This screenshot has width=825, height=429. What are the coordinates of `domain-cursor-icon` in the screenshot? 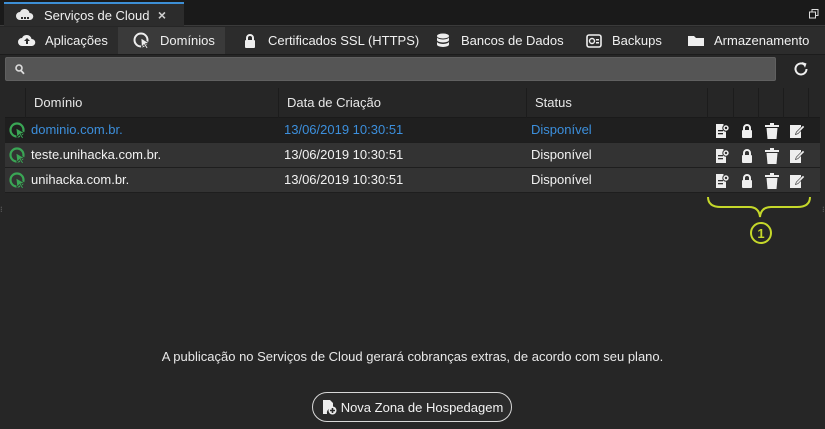 It's located at (142, 40).